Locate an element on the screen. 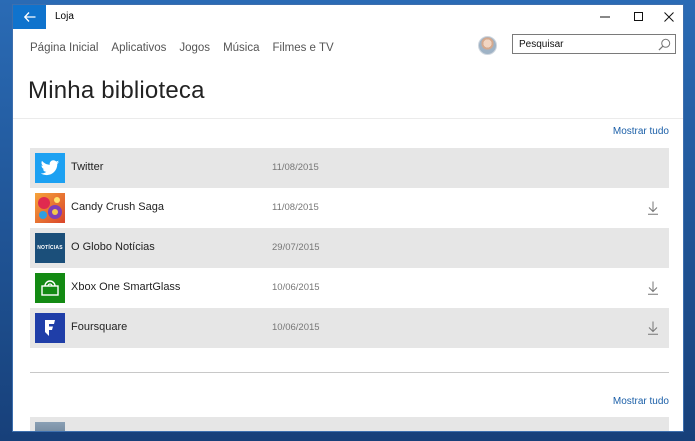  nav-item-apps: Aplicativos is located at coordinates (138, 48).